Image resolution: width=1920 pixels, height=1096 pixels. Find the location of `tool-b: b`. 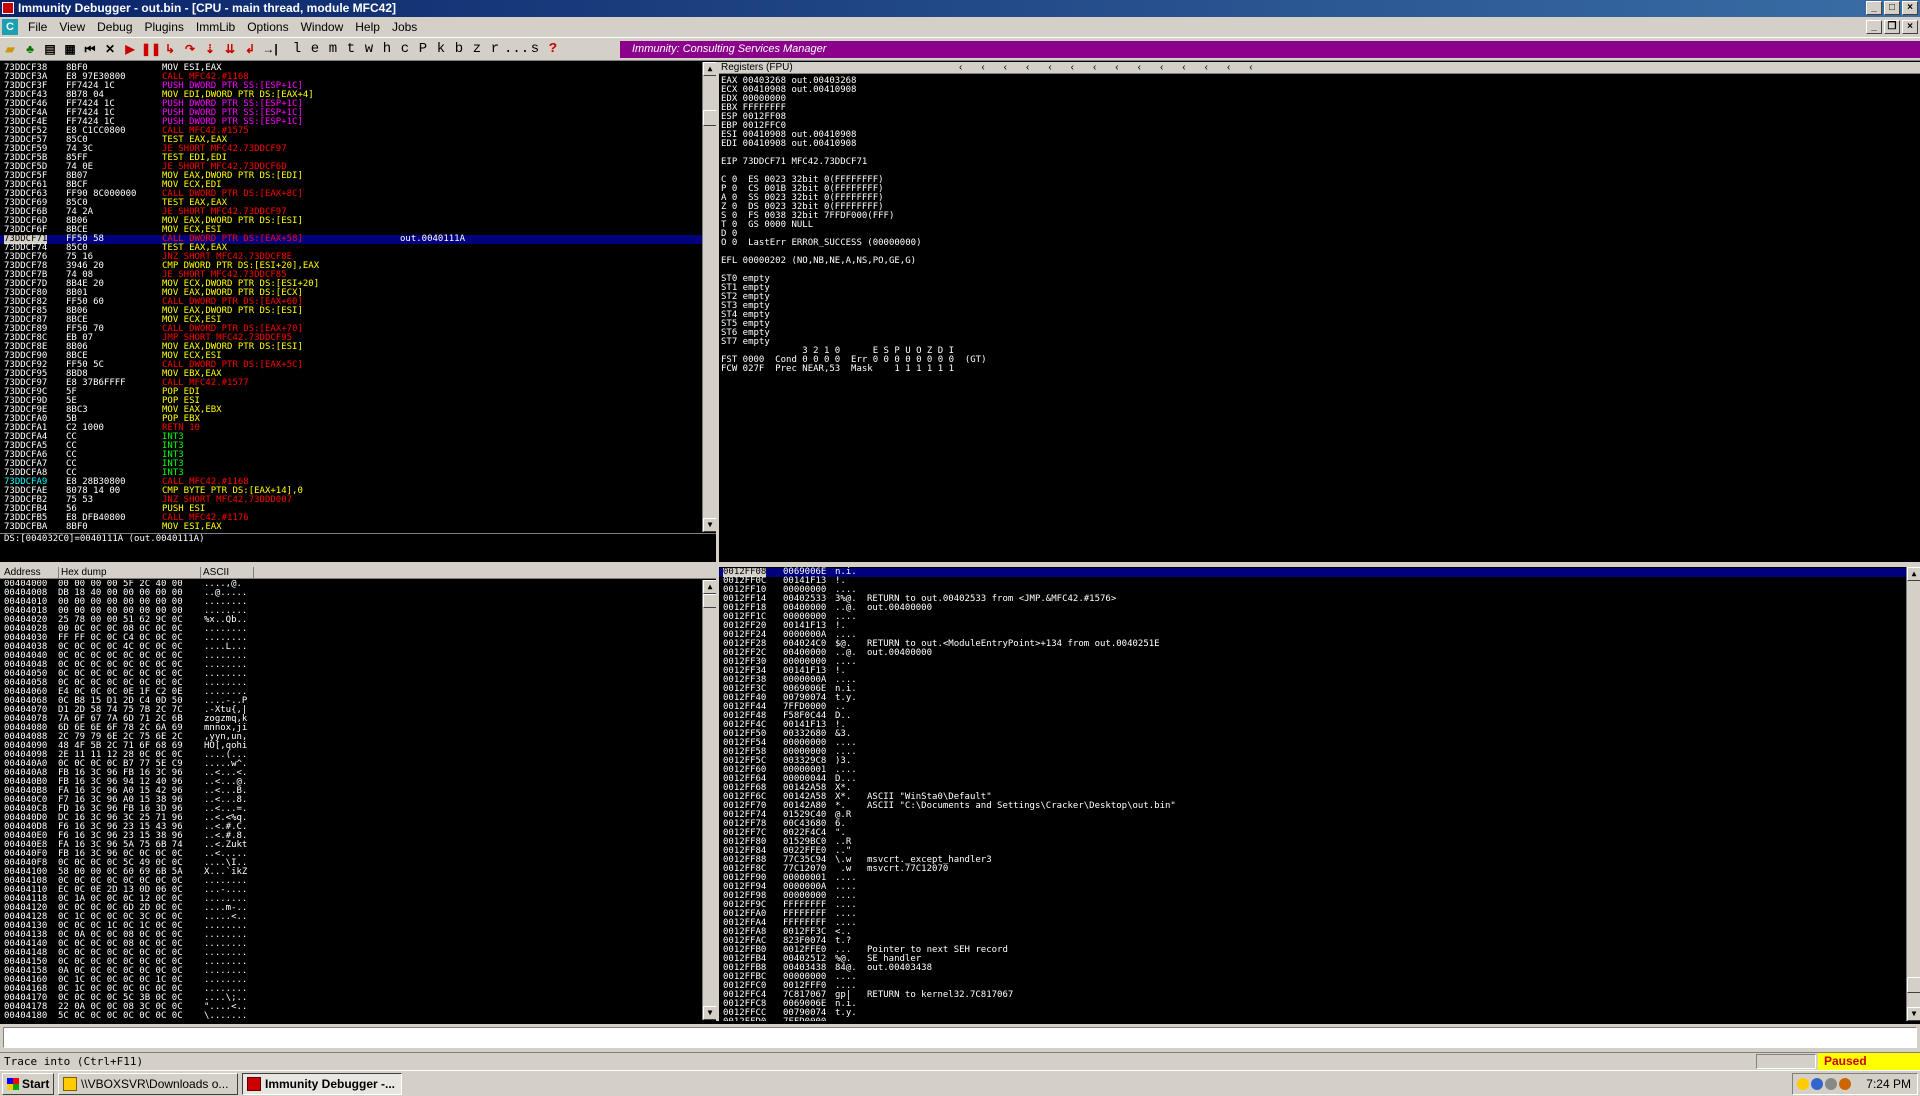

tool-b: b is located at coordinates (459, 49).